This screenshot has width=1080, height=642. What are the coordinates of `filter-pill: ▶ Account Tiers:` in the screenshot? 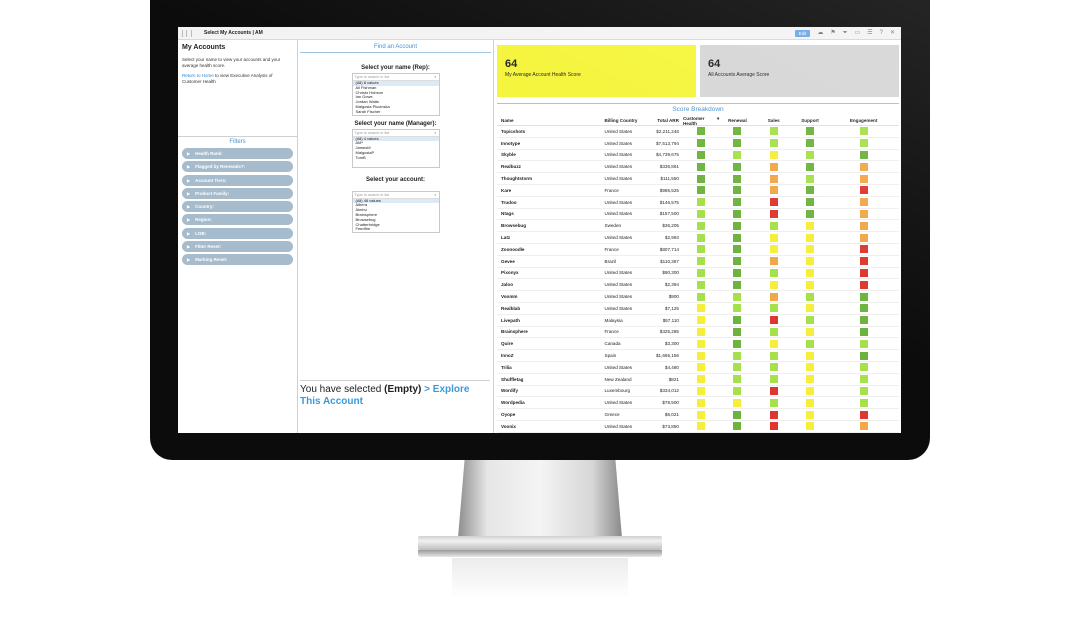 It's located at (237, 180).